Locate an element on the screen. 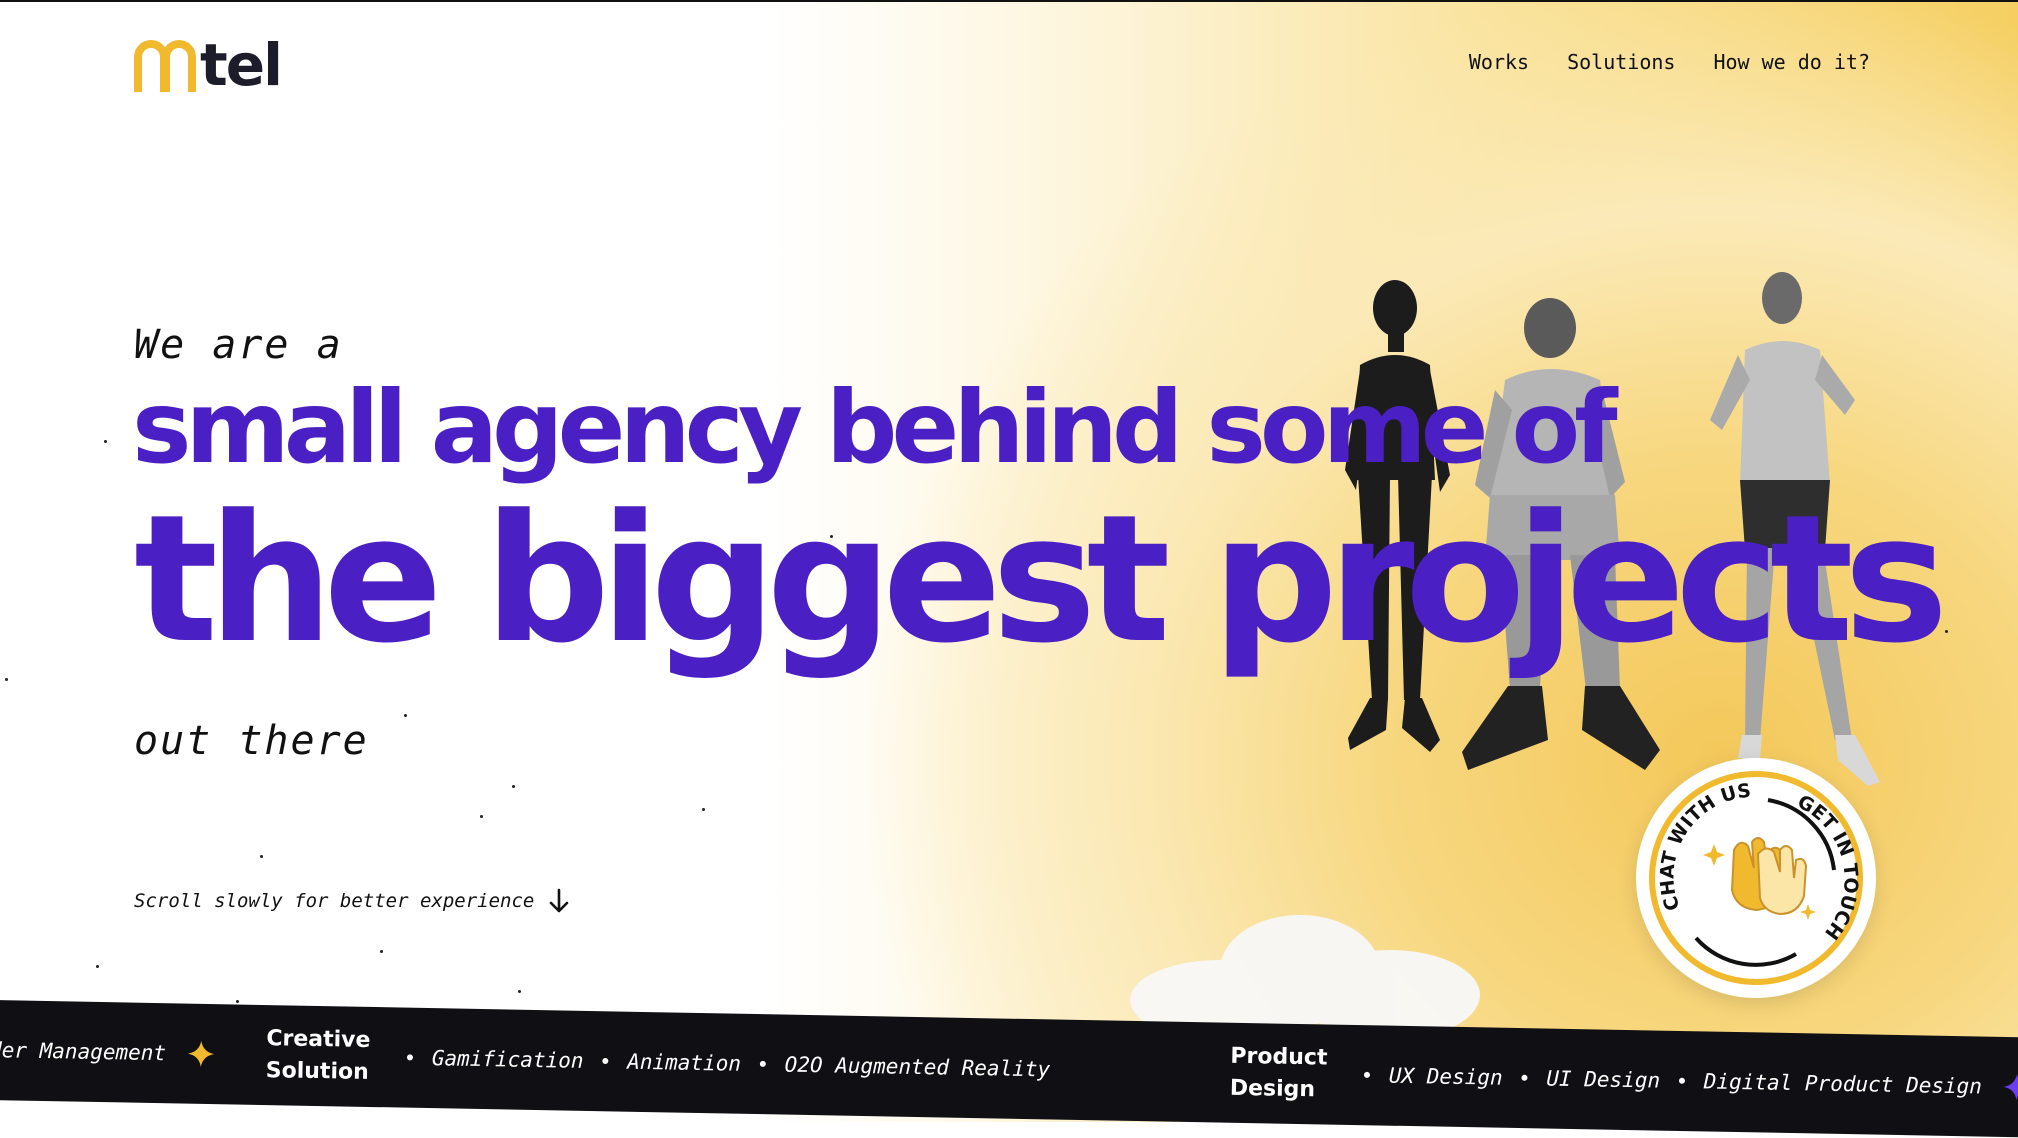 The width and height of the screenshot is (2018, 1138). hero-lead-top: We are a is located at coordinates (238, 345).